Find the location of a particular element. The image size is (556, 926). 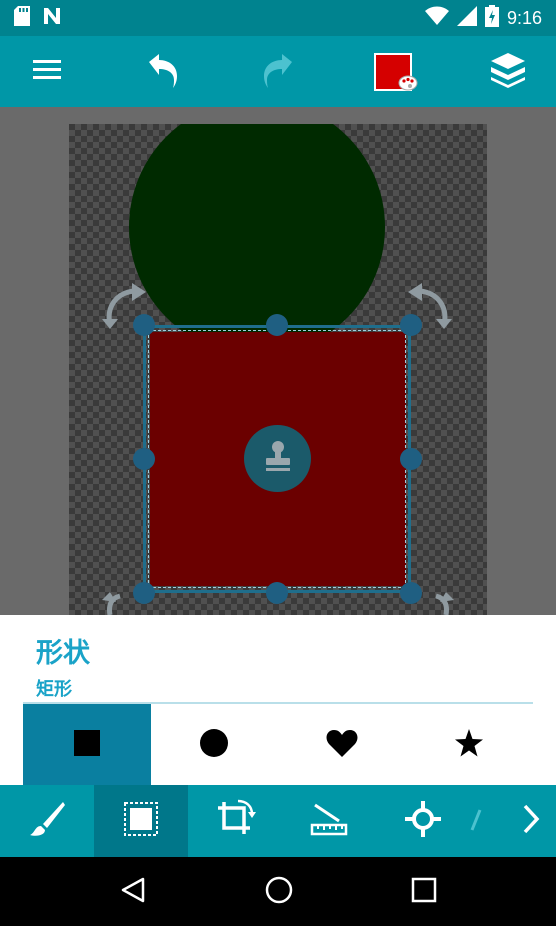

tool-brush is located at coordinates (47, 821).